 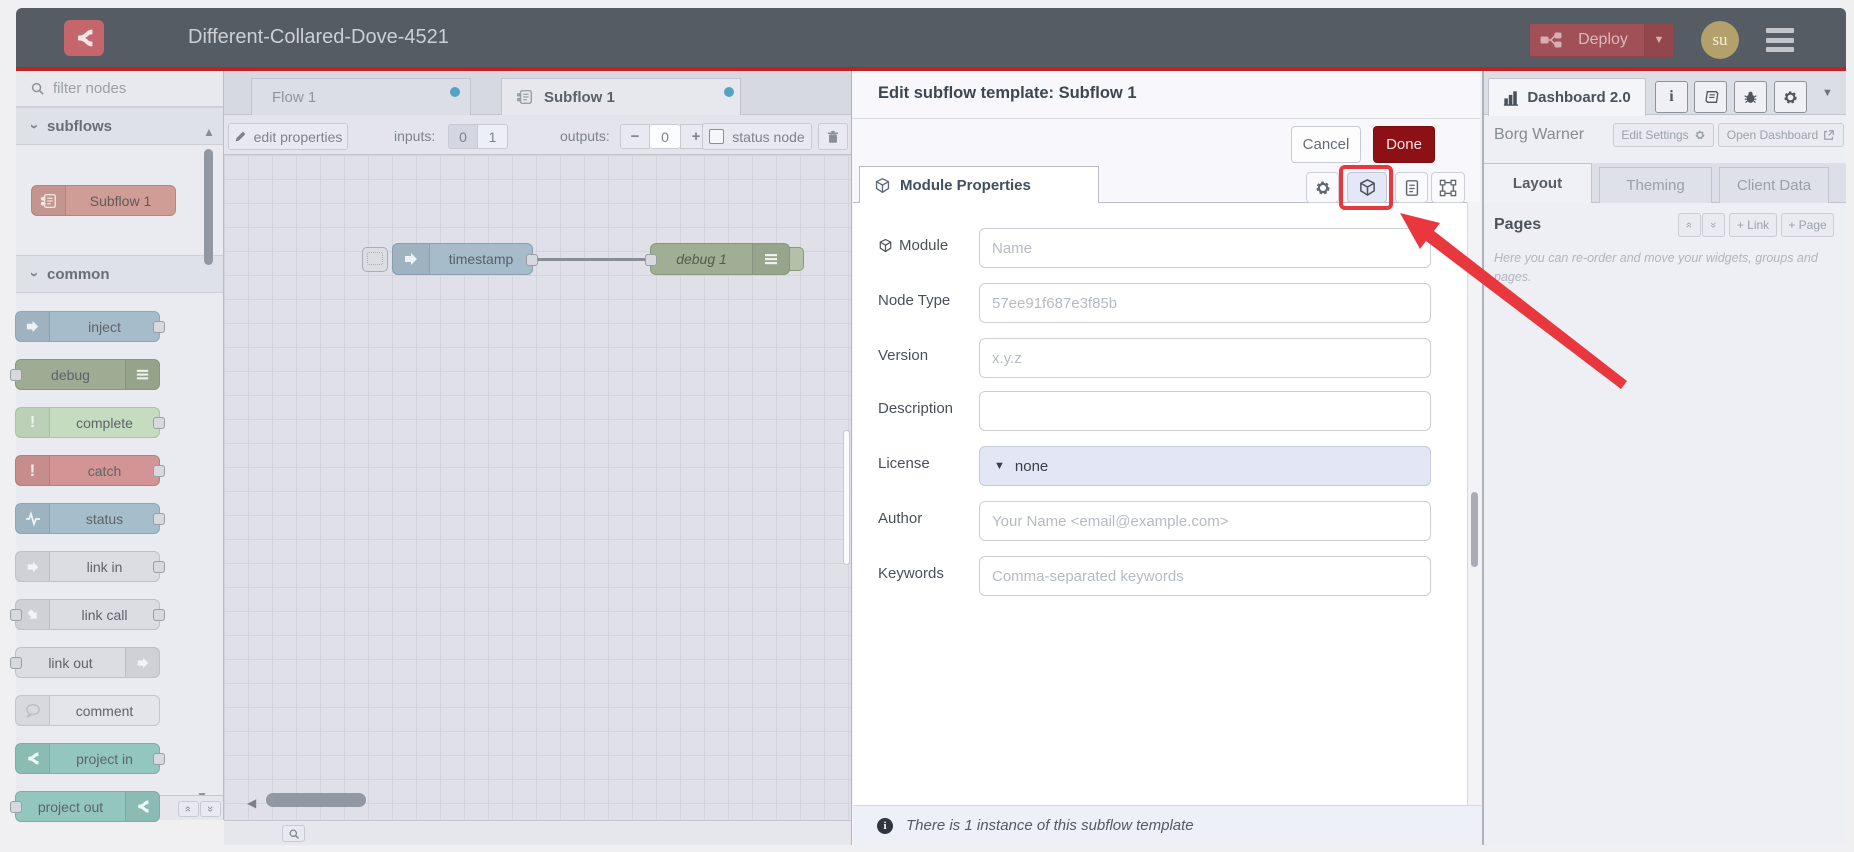 I want to click on tab-label: Theming, so click(x=1655, y=185).